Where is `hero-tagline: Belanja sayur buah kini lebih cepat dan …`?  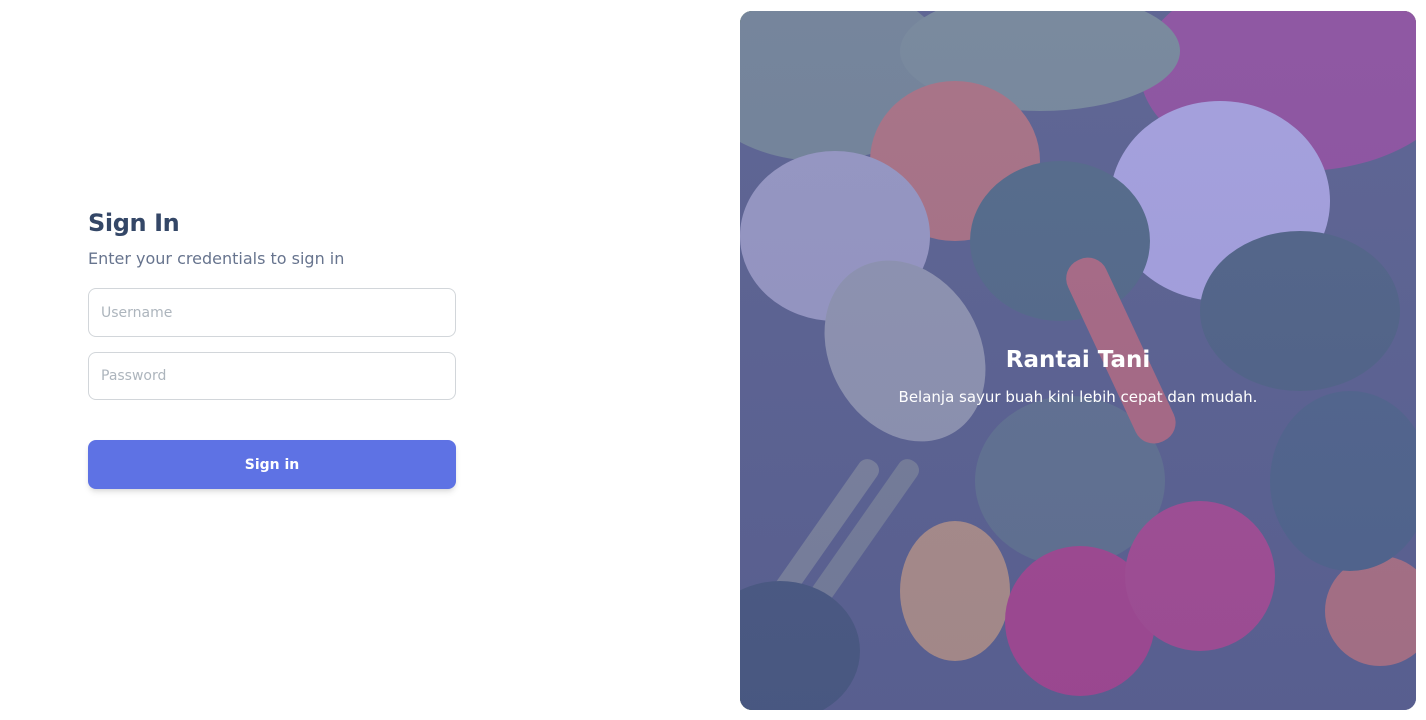 hero-tagline: Belanja sayur buah kini lebih cepat dan … is located at coordinates (1078, 397).